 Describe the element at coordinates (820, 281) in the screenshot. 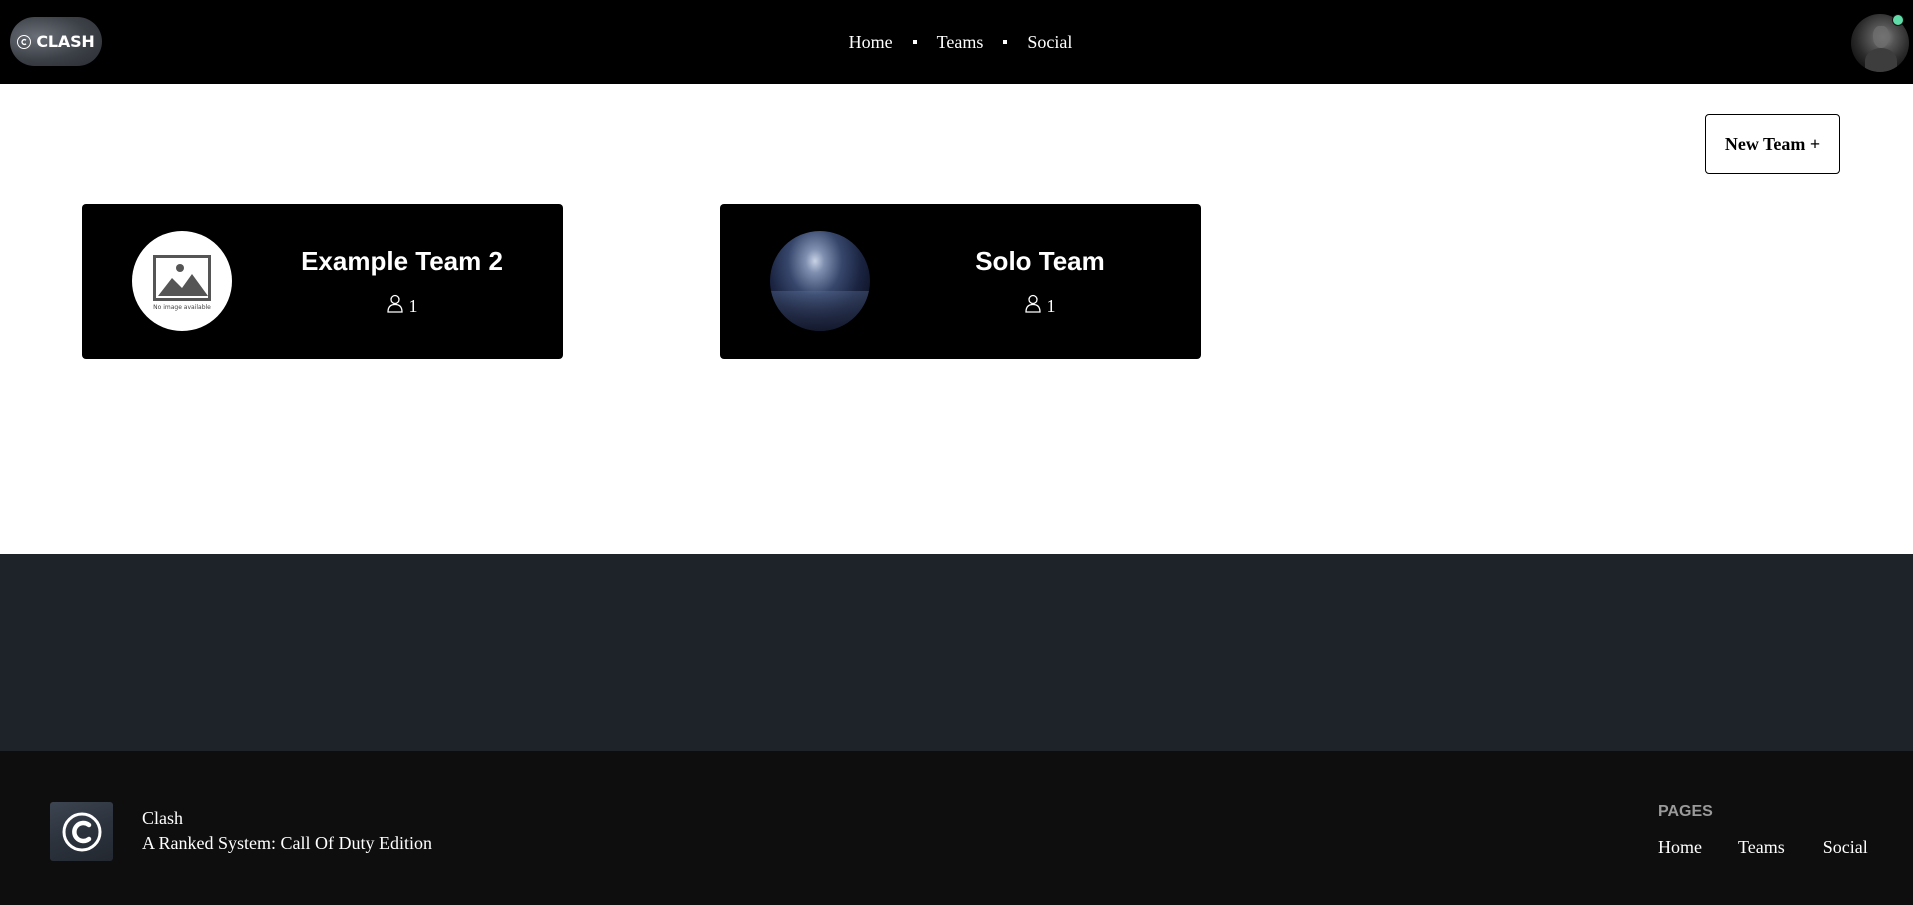

I see `team-image` at that location.